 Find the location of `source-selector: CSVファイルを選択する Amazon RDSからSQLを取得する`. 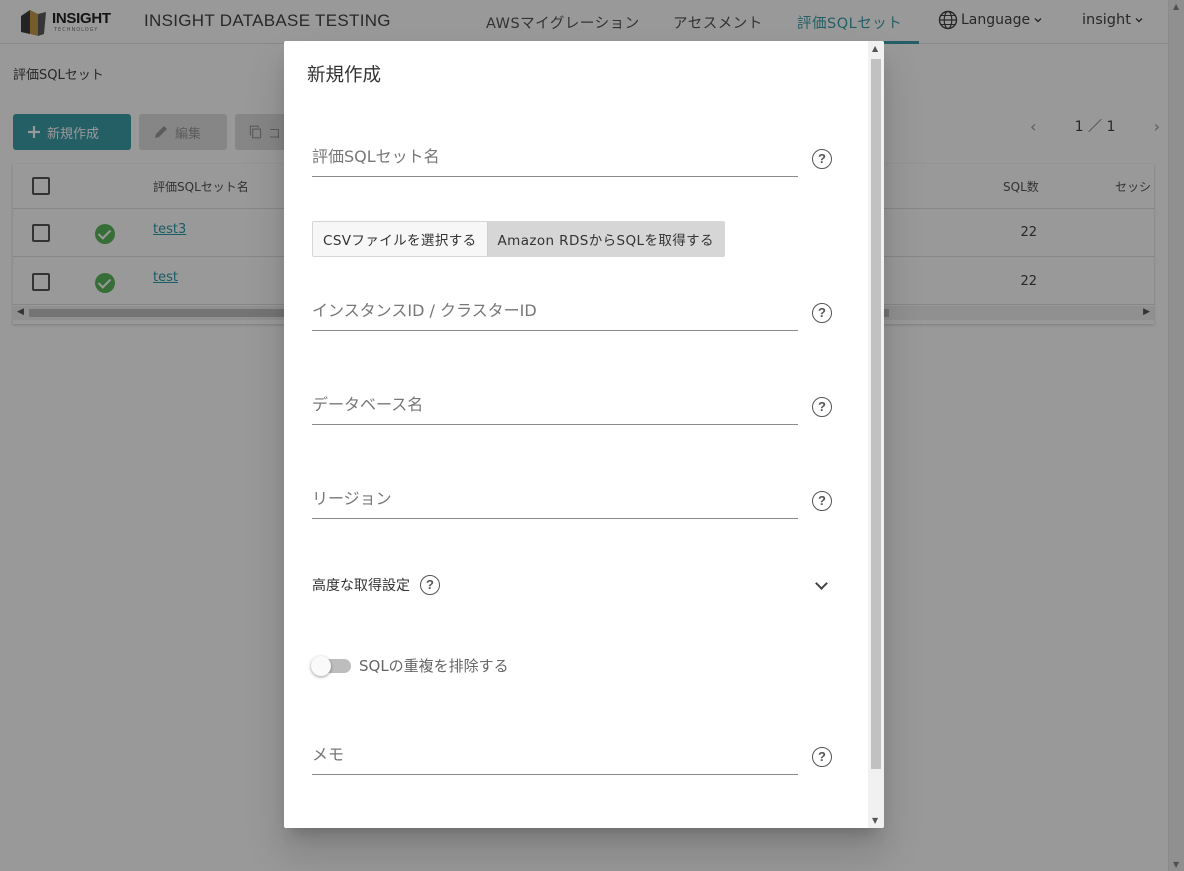

source-selector: CSVファイルを選択する Amazon RDSからSQLを取得する is located at coordinates (518, 239).